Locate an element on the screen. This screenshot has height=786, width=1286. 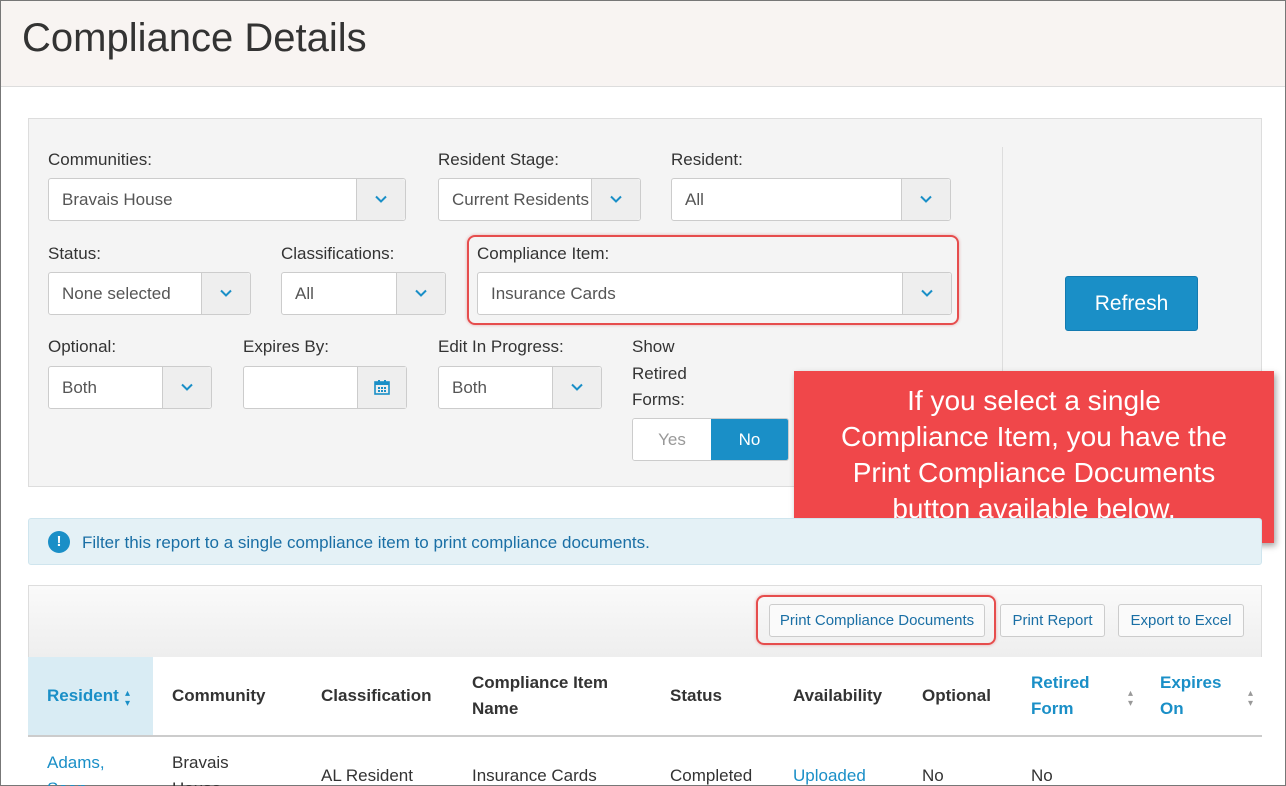
show-retired-label-3: Forms: is located at coordinates (658, 399).